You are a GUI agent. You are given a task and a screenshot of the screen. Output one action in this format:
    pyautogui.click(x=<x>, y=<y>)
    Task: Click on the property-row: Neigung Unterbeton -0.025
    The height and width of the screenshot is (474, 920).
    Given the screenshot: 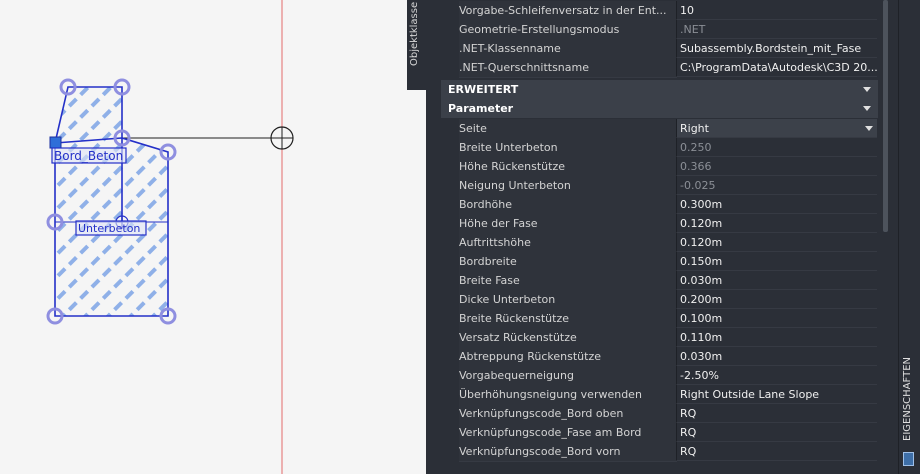 What is the action you would take?
    pyautogui.click(x=659, y=186)
    